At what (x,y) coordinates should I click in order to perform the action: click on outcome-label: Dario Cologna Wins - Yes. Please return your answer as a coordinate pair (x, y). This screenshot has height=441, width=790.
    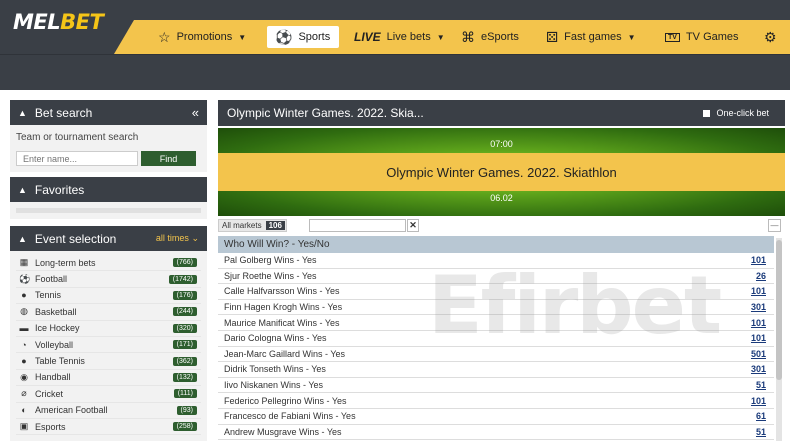
    Looking at the image, I should click on (275, 338).